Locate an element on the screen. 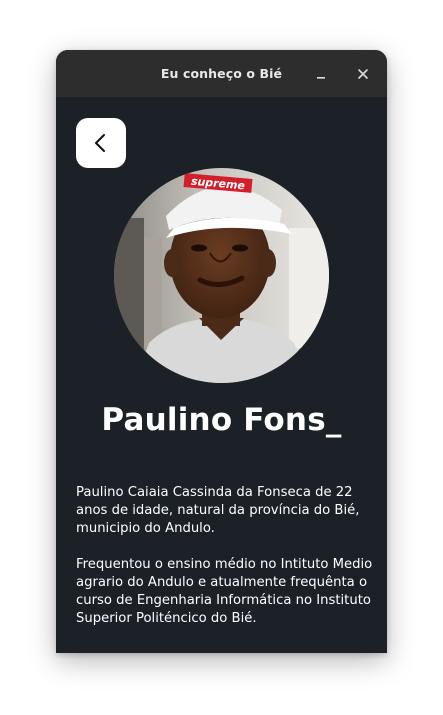 This screenshot has height=715, width=443. minimize-icon is located at coordinates (321, 78).